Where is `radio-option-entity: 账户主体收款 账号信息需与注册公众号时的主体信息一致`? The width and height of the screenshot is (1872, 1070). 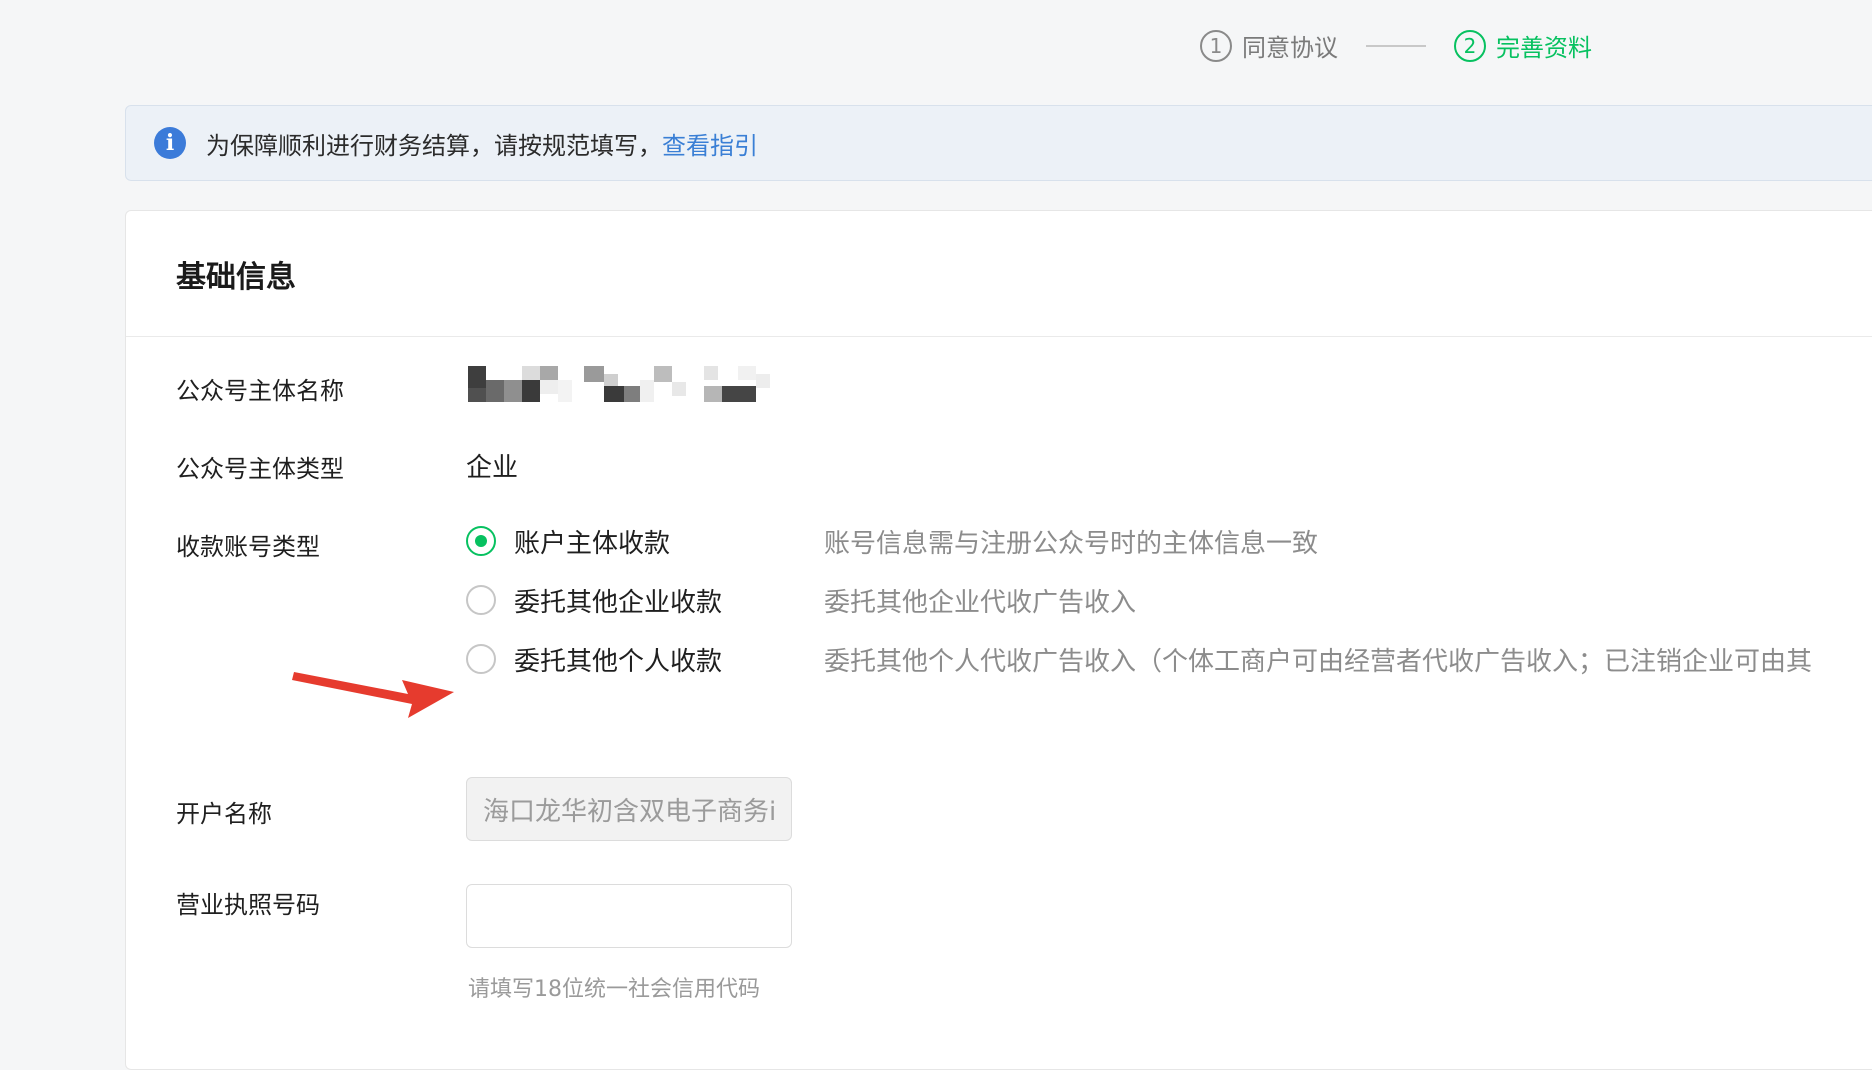
radio-option-entity: 账户主体收款 账号信息需与注册公众号时的主体信息一致 is located at coordinates (892, 541).